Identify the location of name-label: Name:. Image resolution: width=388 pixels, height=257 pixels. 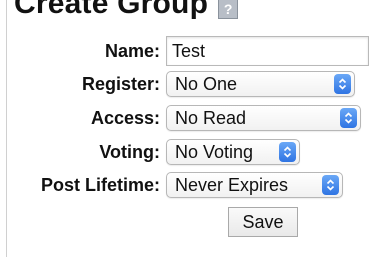
(132, 50).